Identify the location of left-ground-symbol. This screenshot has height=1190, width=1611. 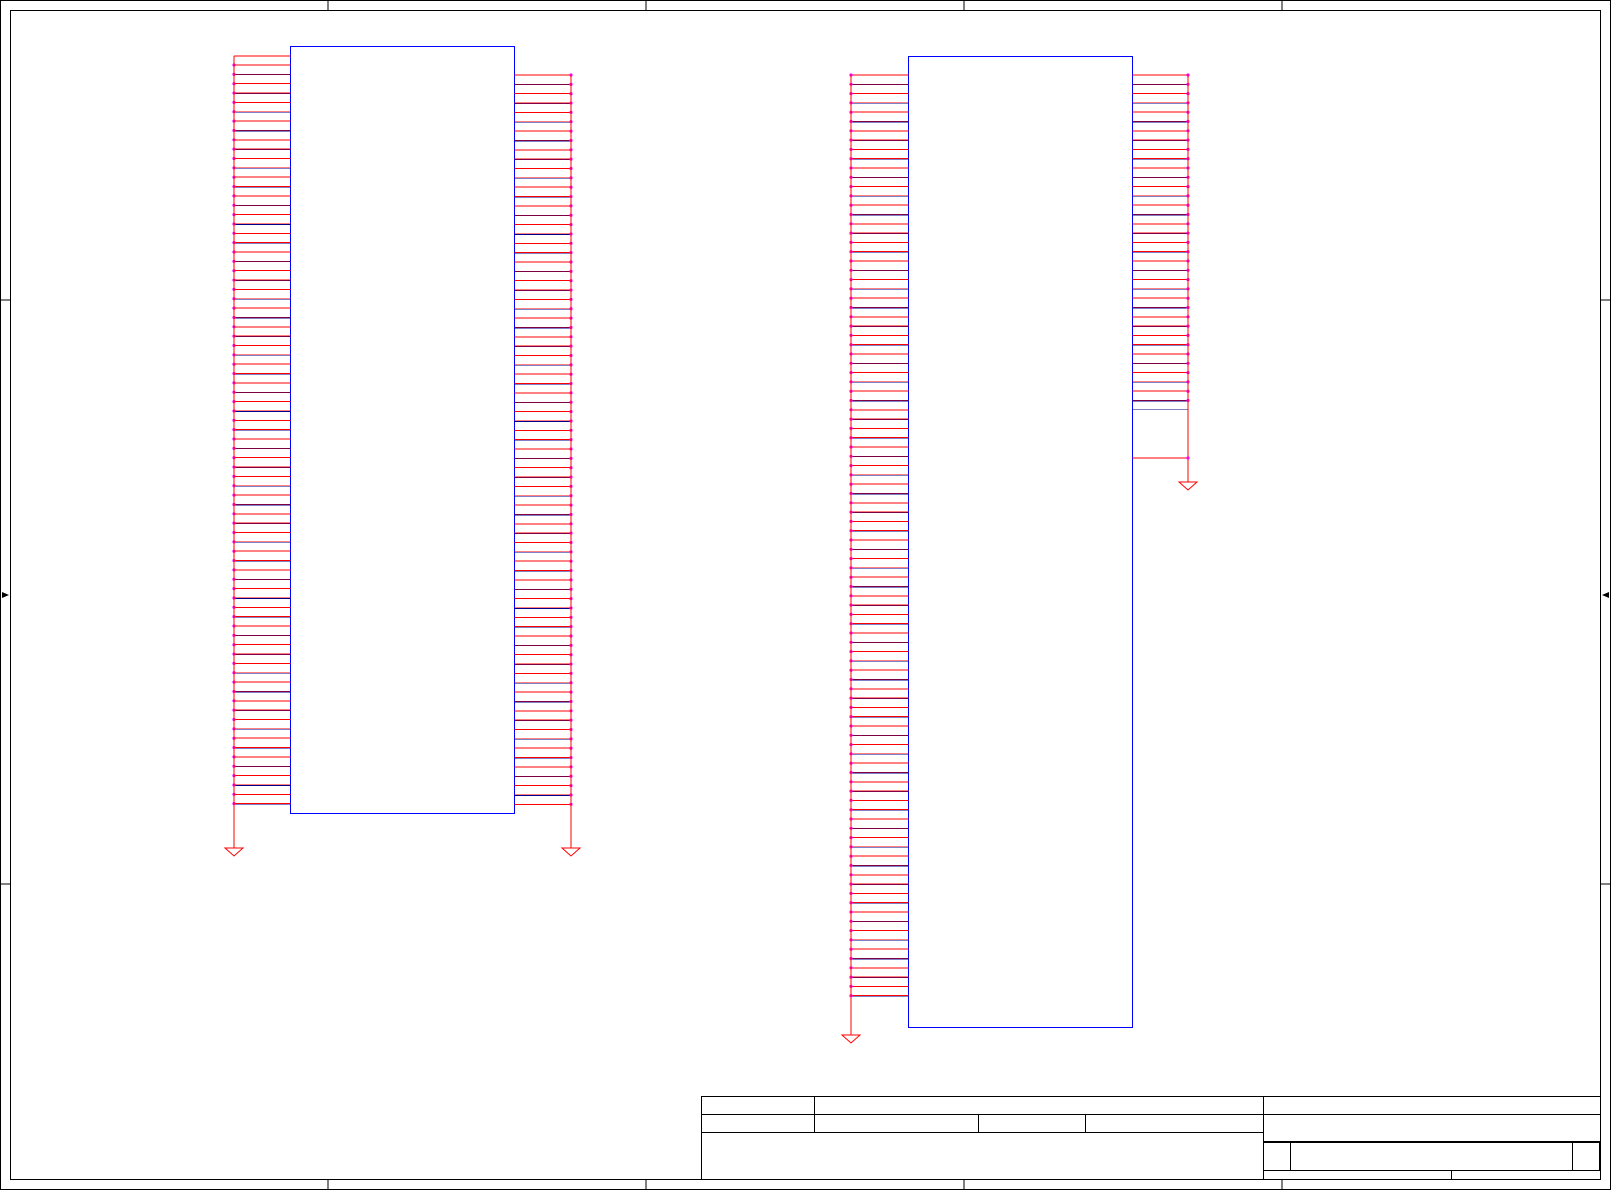
(234, 848).